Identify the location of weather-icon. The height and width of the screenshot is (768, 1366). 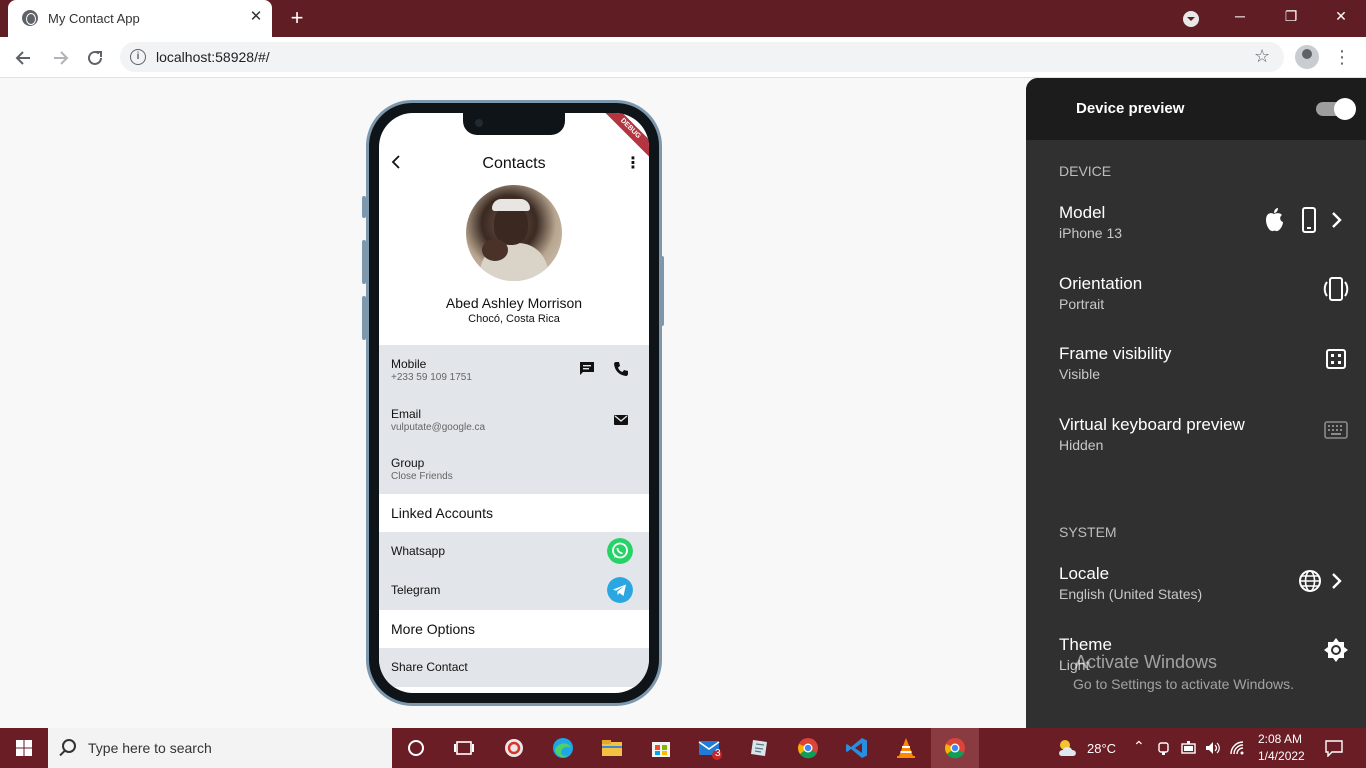
(1068, 748).